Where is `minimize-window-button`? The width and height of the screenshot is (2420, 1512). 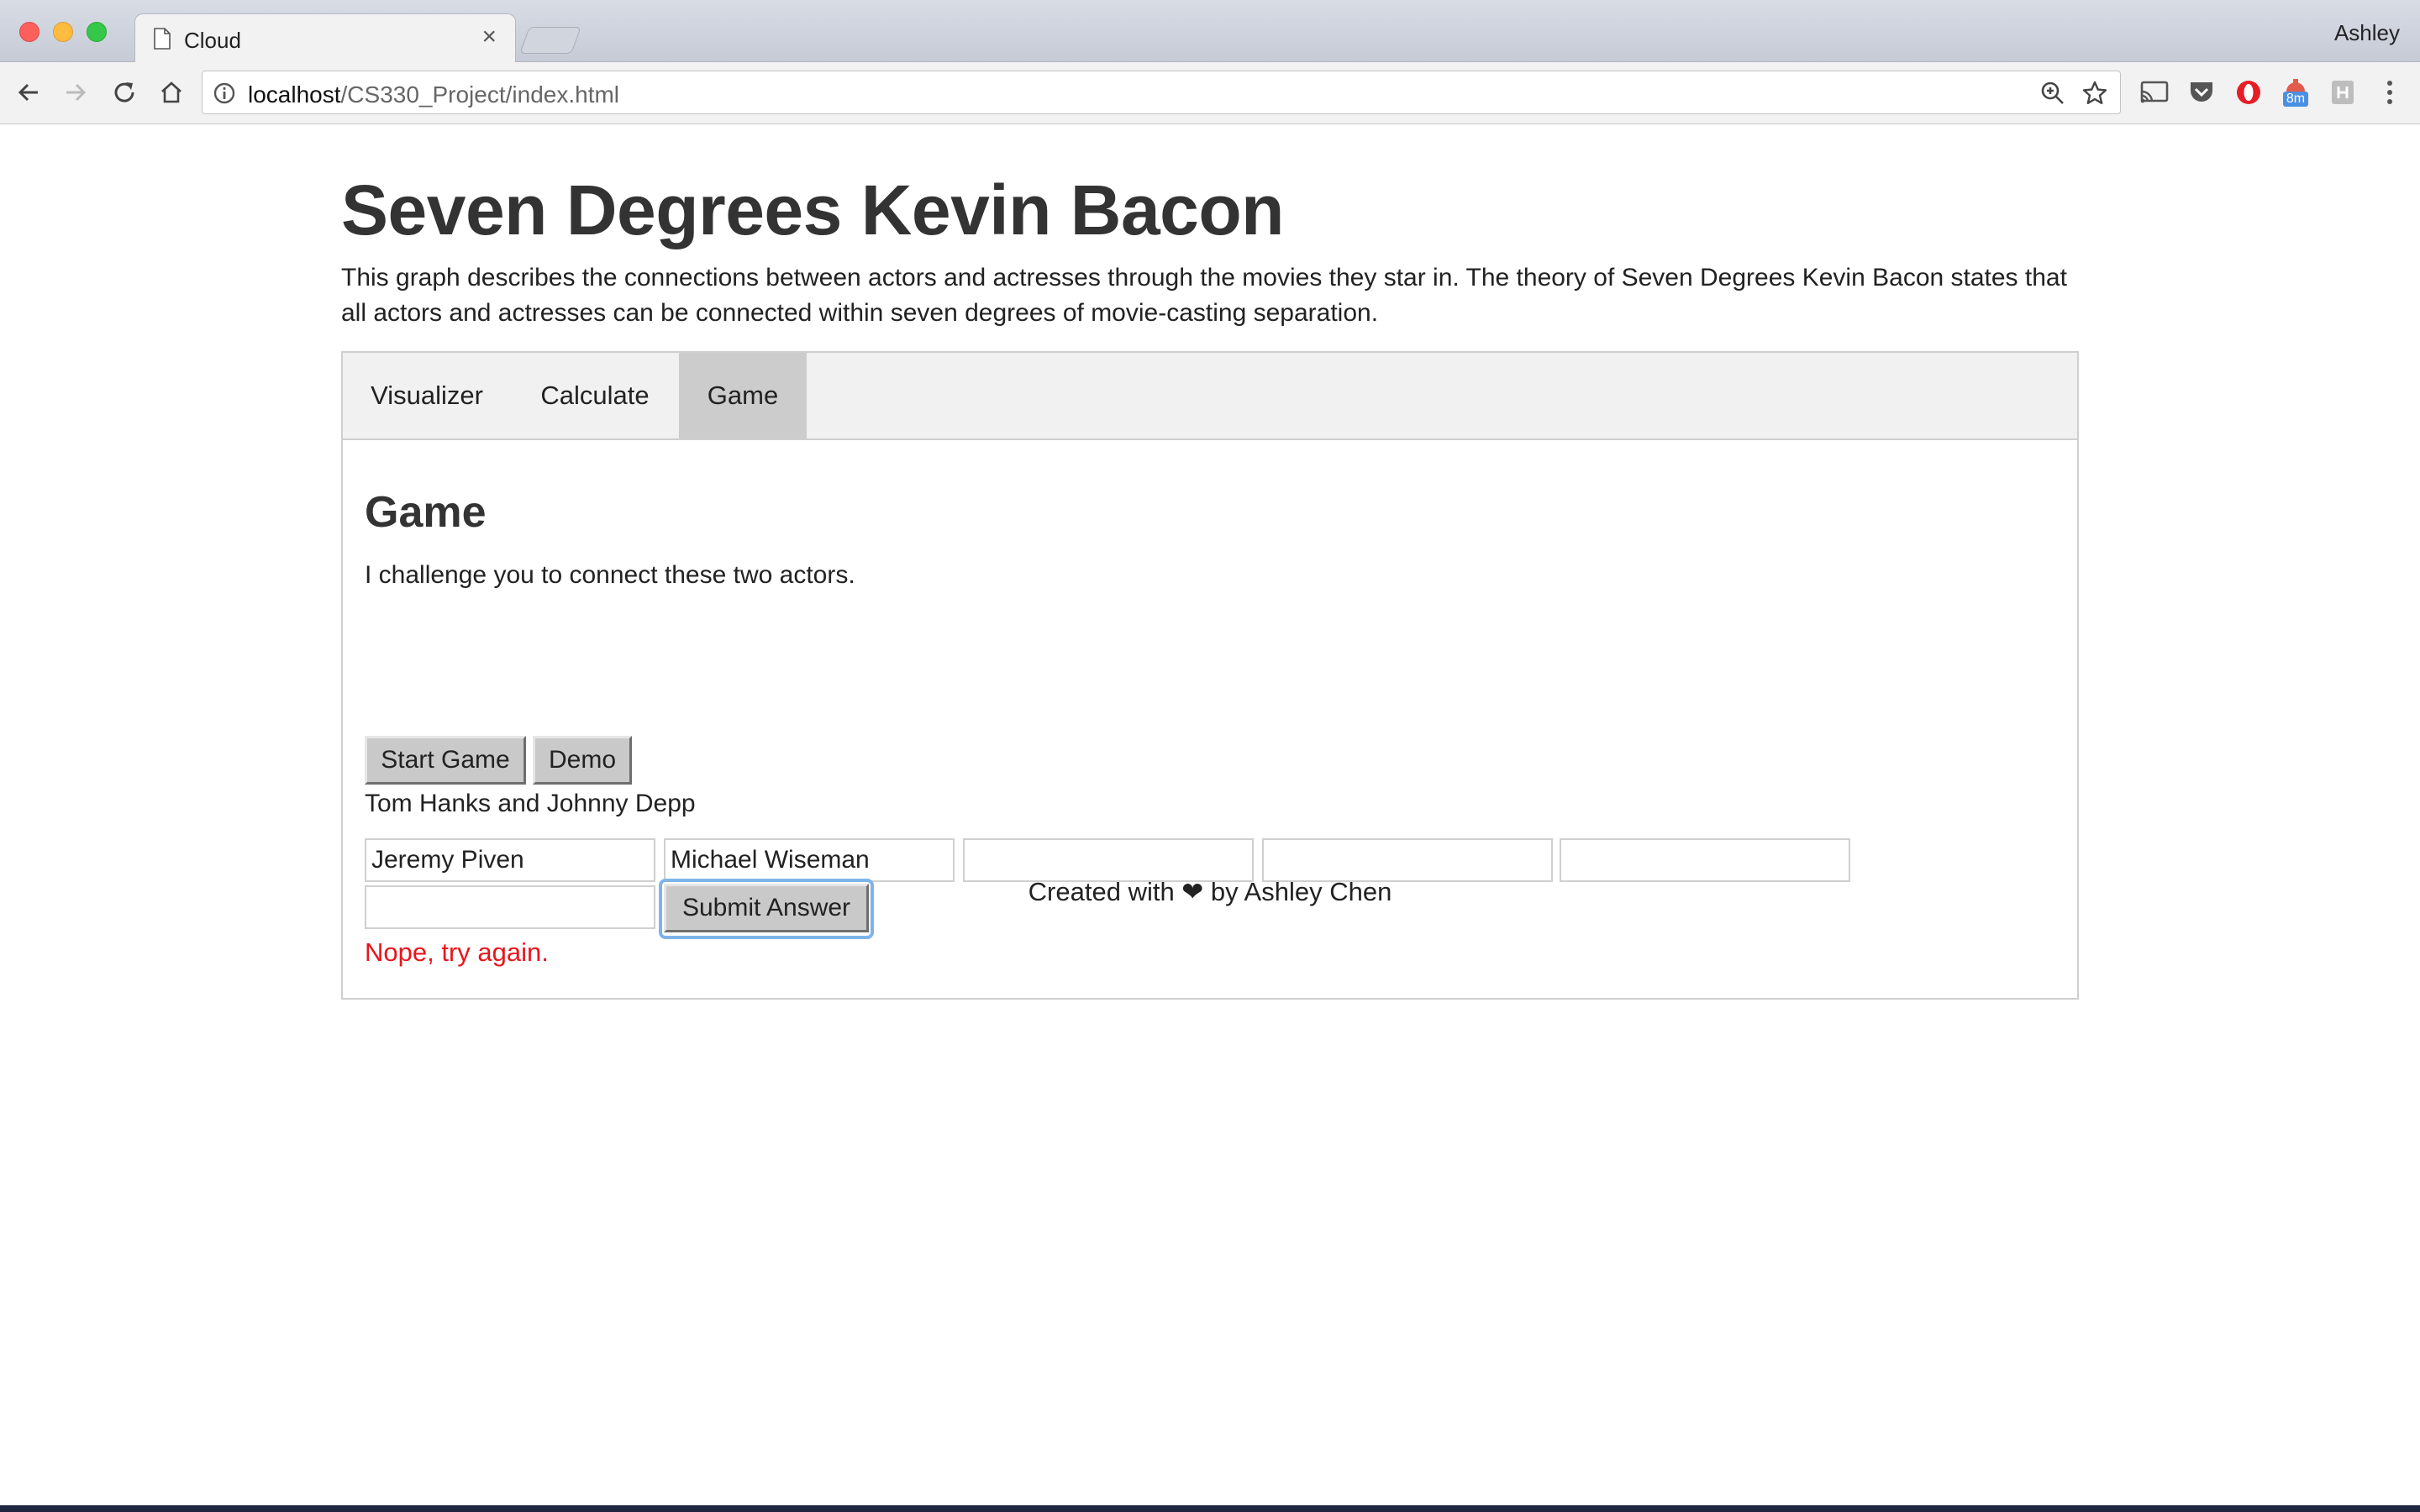
minimize-window-button is located at coordinates (63, 32).